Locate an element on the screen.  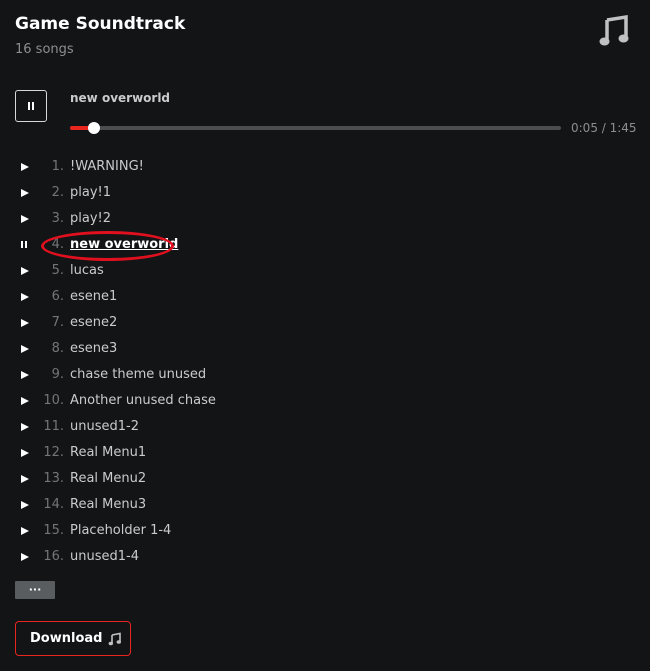
track-number: 1. is located at coordinates (57, 166).